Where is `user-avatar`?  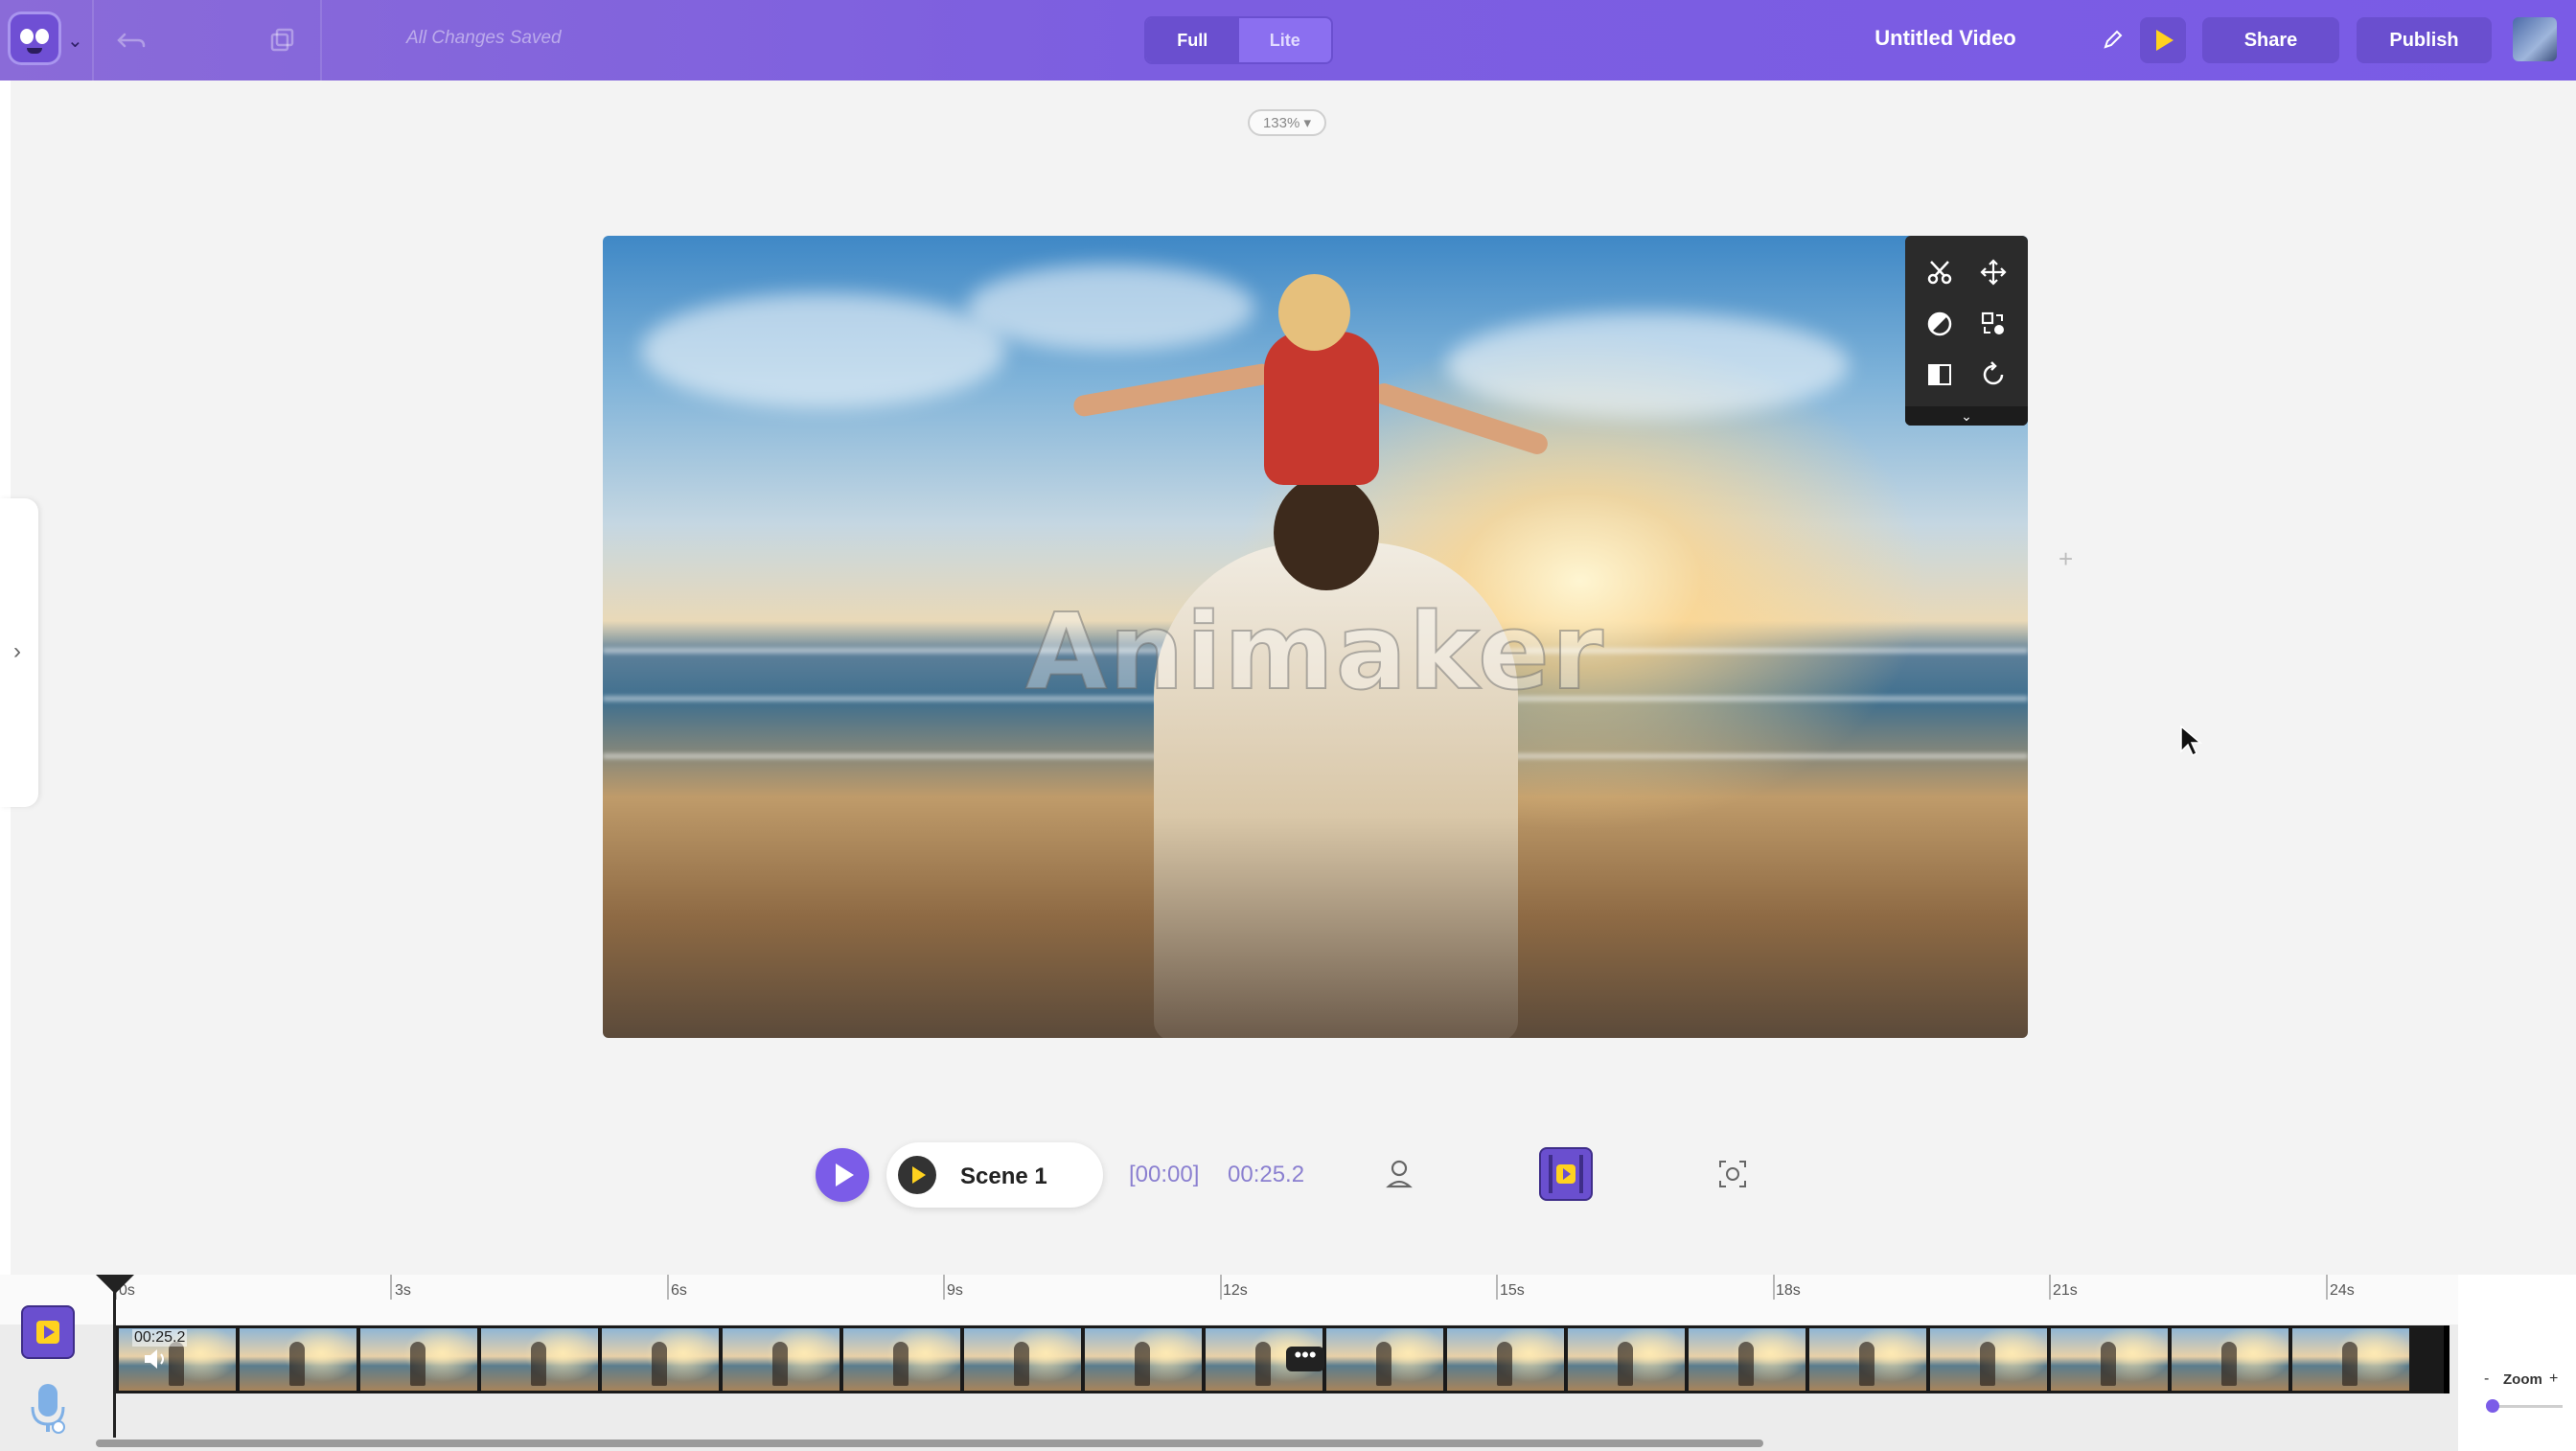
user-avatar is located at coordinates (2535, 39).